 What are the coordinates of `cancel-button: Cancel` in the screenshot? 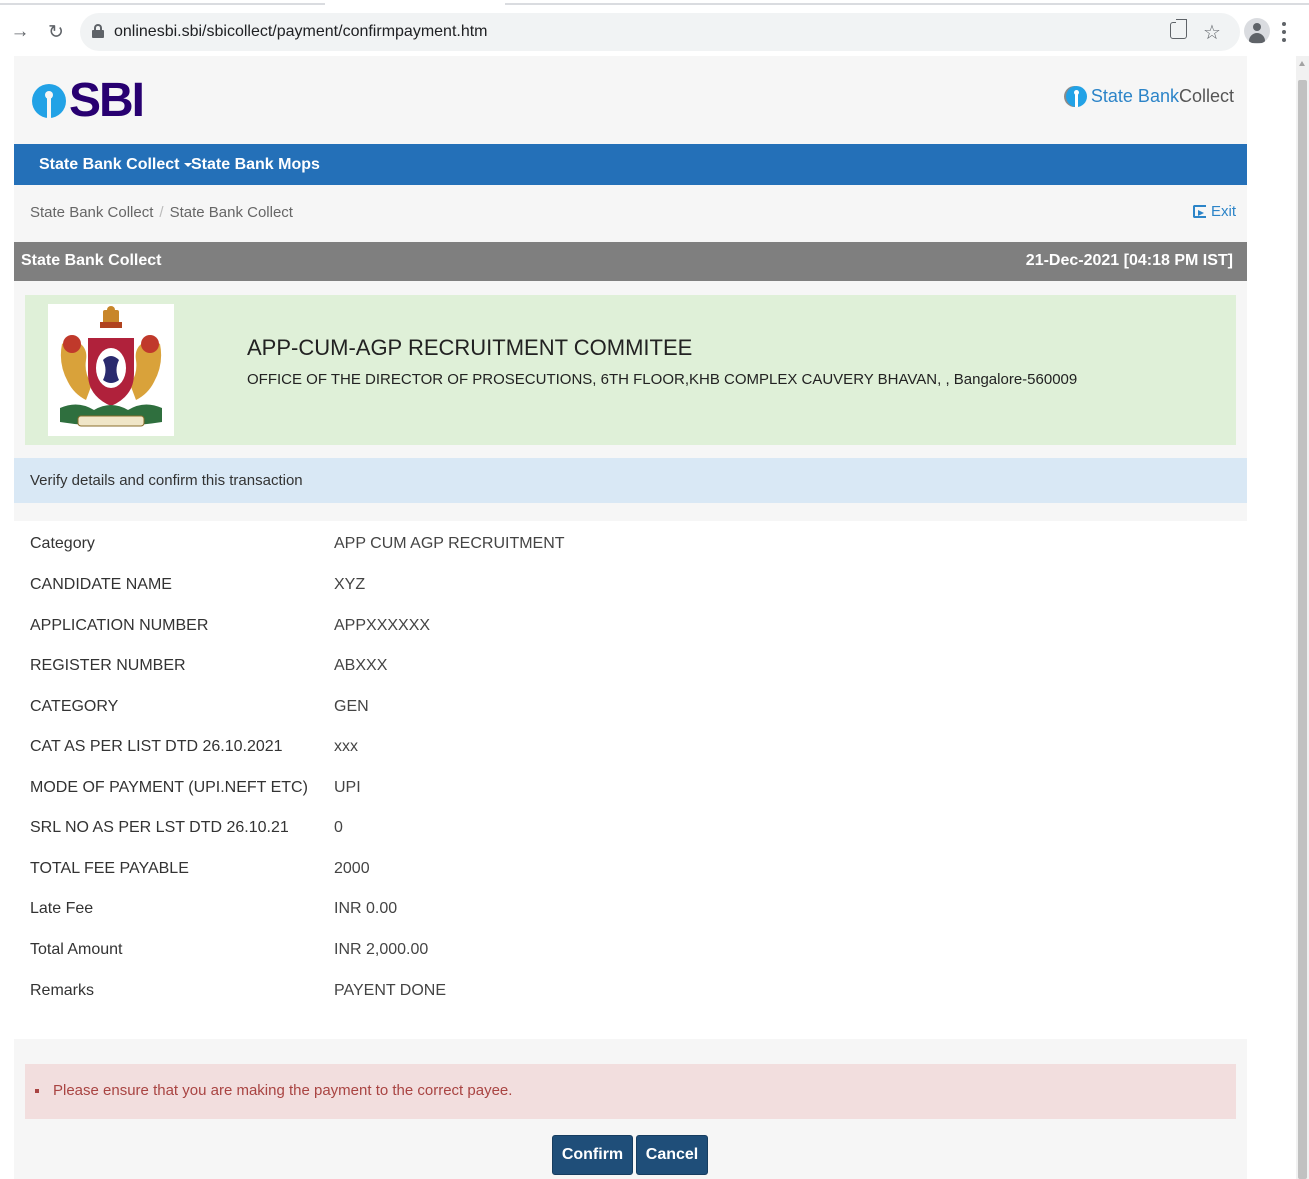 It's located at (672, 1155).